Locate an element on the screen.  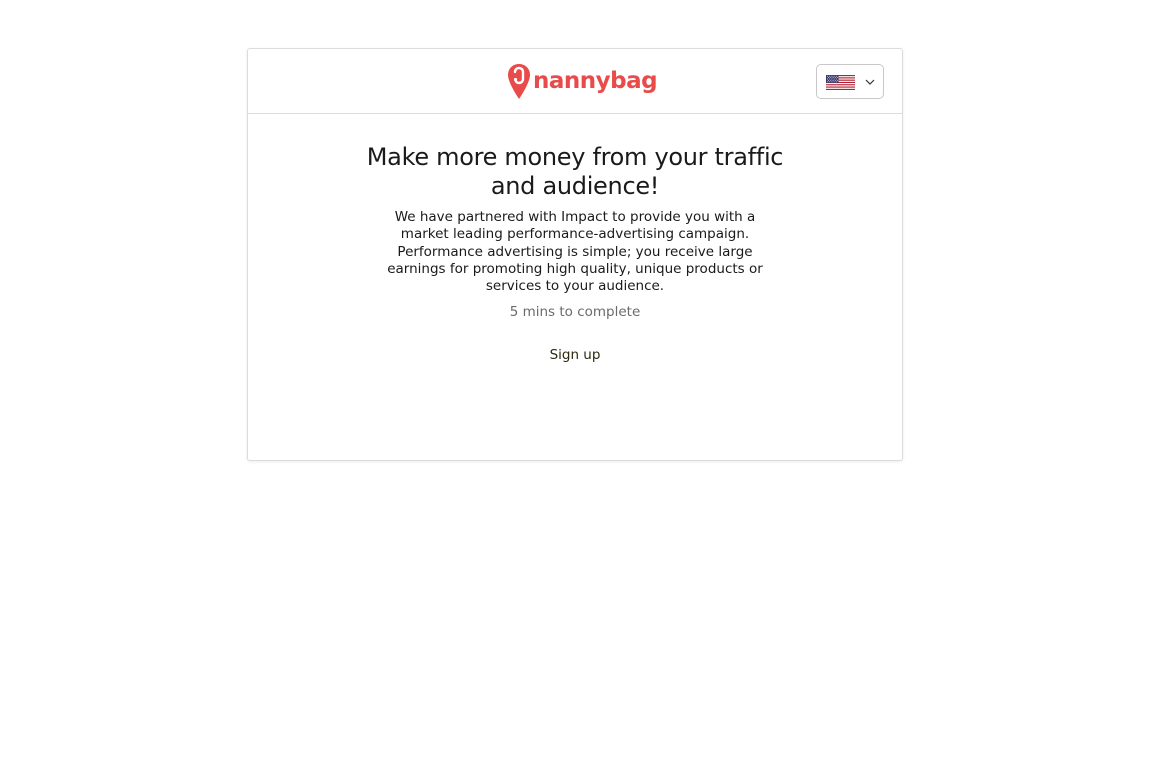
signup-button: Sign up is located at coordinates (575, 355).